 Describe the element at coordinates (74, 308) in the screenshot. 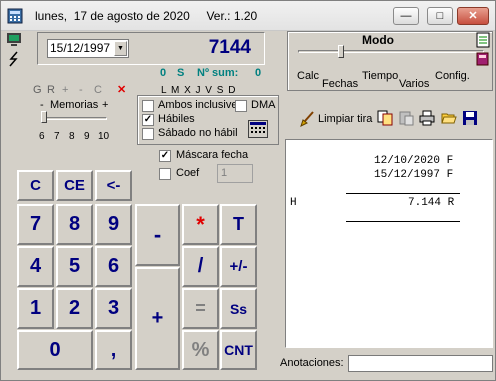

I see `key-2: 2` at that location.